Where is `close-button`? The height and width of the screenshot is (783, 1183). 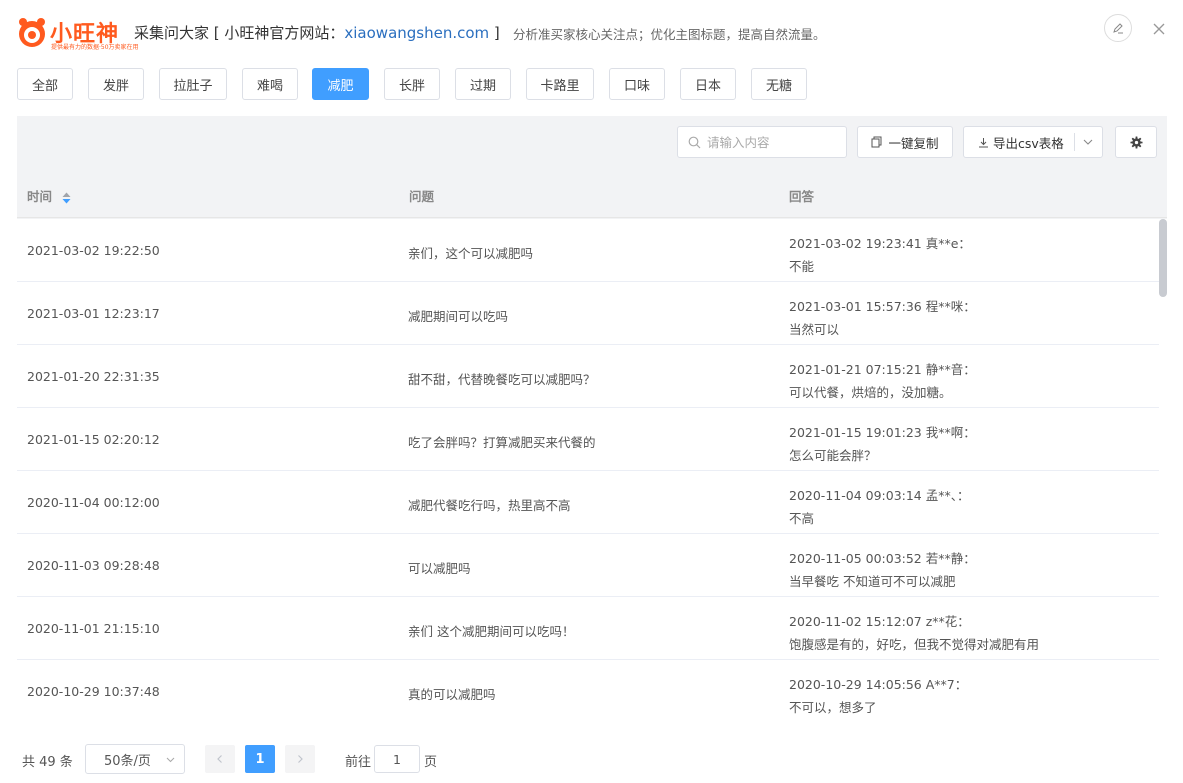 close-button is located at coordinates (1159, 29).